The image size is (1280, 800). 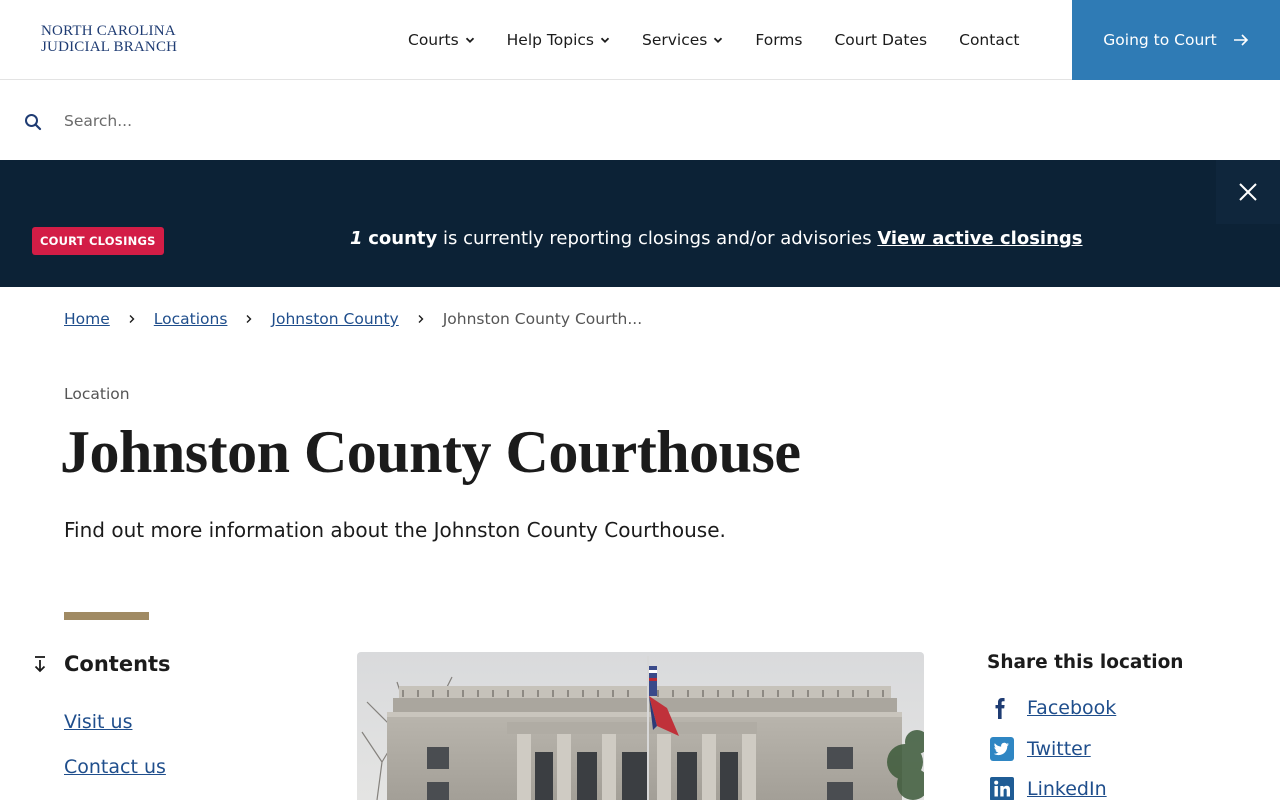 I want to click on share-title: Share this location, so click(x=1085, y=662).